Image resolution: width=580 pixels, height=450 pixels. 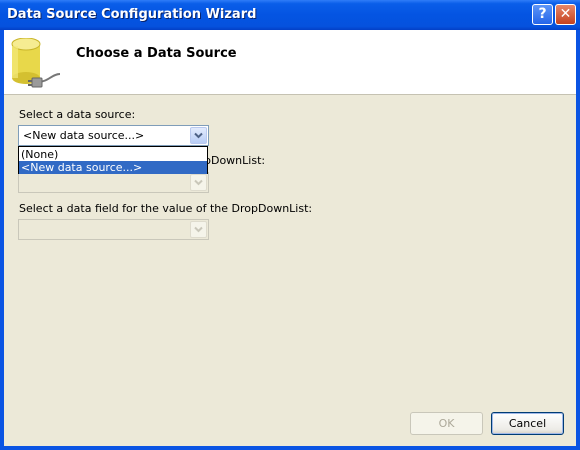 I want to click on display-field-select, so click(x=113, y=182).